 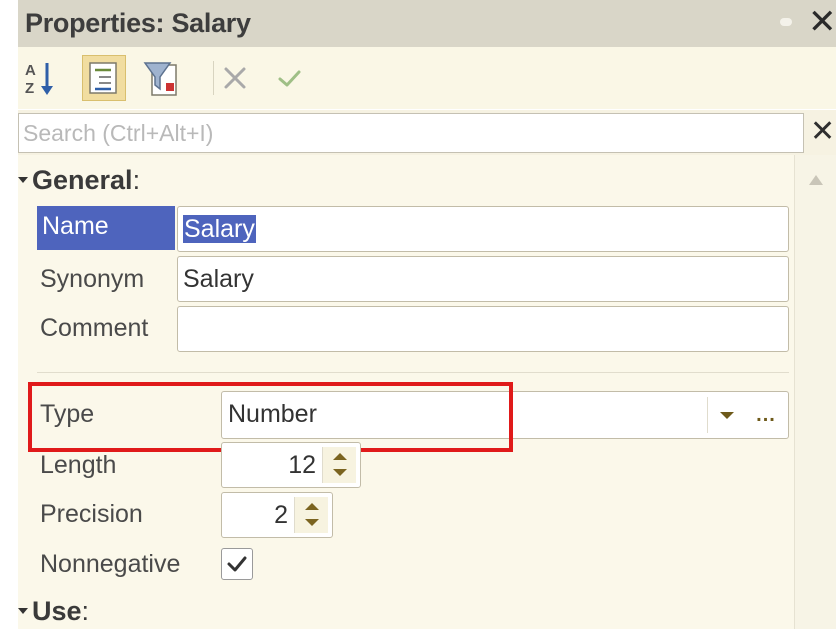 I want to click on clear-search-icon: ✕, so click(x=822, y=132).